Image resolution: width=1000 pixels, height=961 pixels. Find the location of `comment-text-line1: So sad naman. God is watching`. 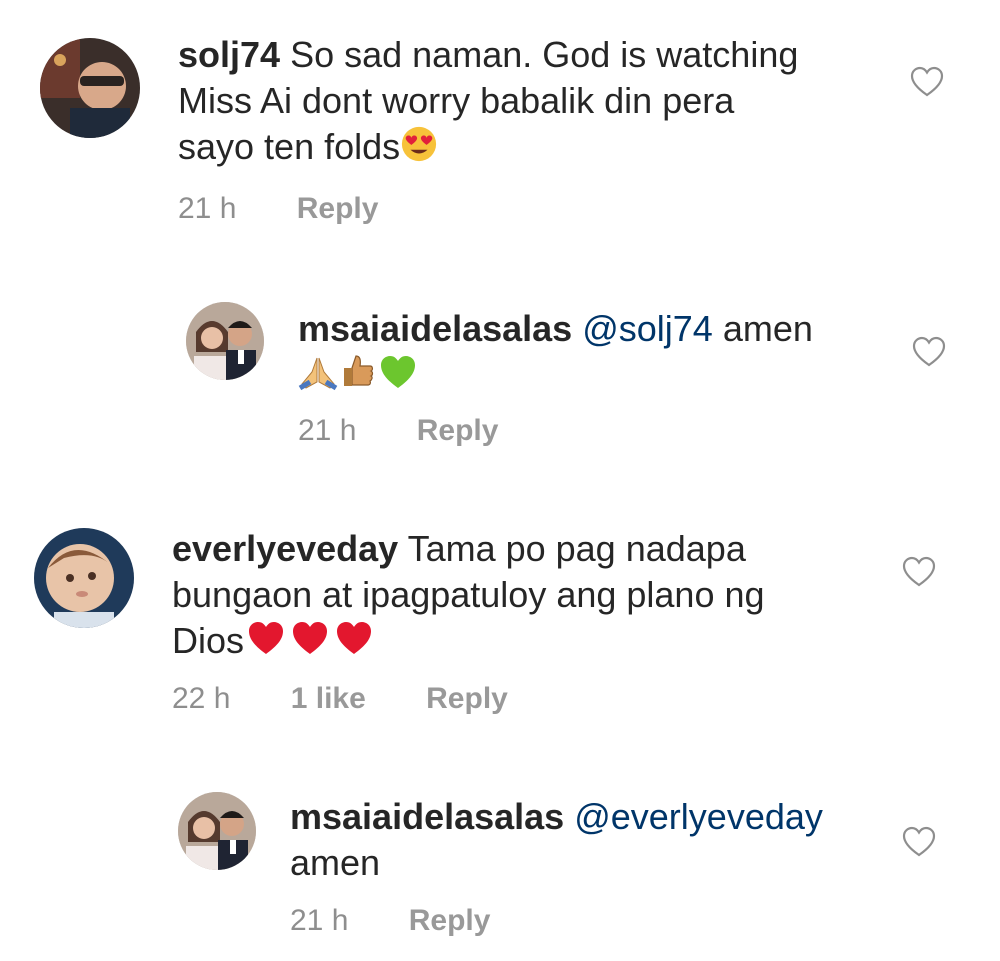

comment-text-line1: So sad naman. God is watching is located at coordinates (544, 54).